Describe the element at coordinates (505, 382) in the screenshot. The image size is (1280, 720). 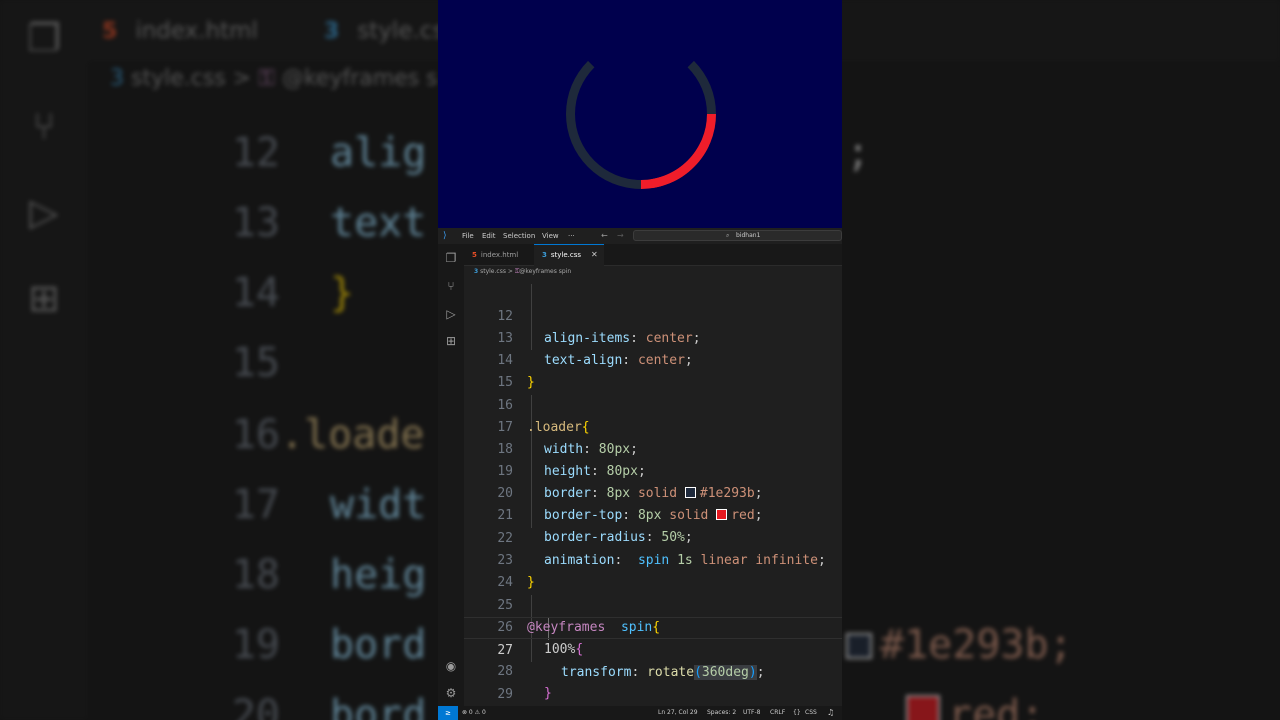
I see `code-line-15: 15` at that location.